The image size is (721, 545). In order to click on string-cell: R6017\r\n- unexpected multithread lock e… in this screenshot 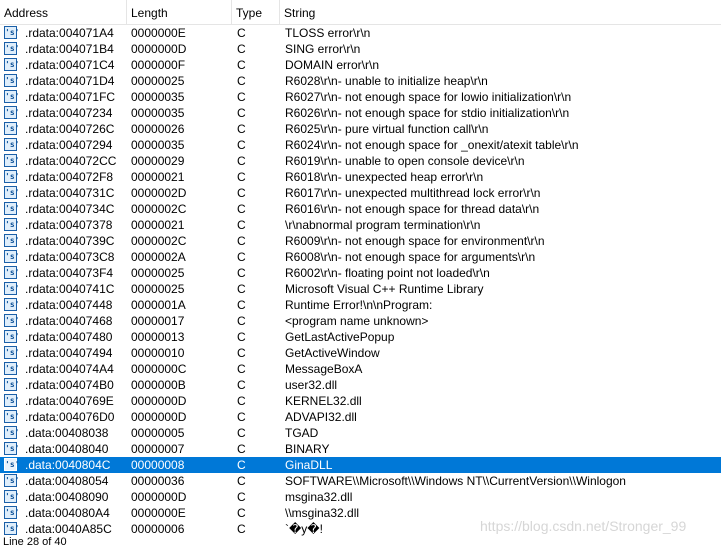, I will do `click(413, 193)`.